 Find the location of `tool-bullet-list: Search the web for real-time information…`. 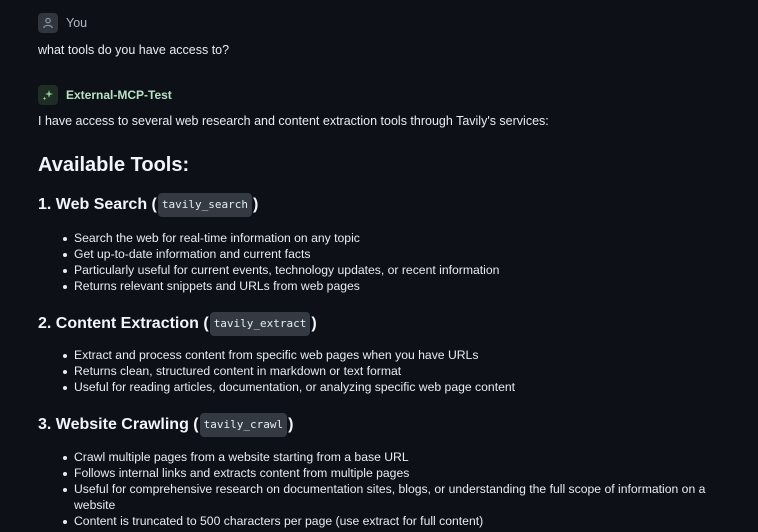

tool-bullet-list: Search the web for real-time information… is located at coordinates (388, 262).